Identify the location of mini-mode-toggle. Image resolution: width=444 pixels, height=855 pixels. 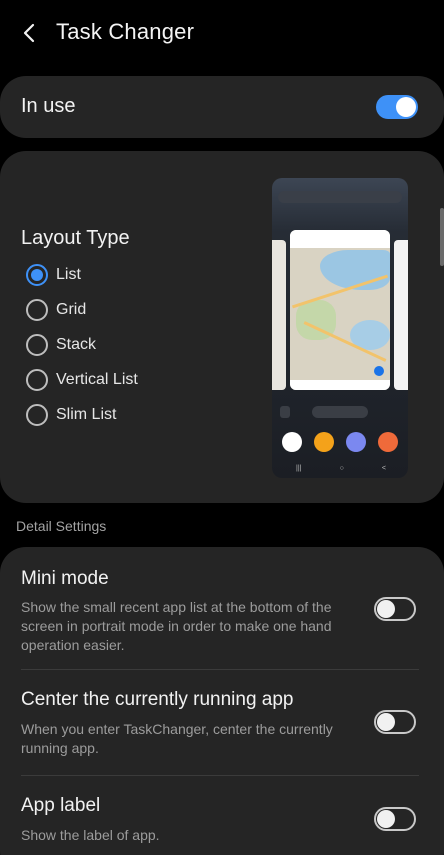
(395, 609).